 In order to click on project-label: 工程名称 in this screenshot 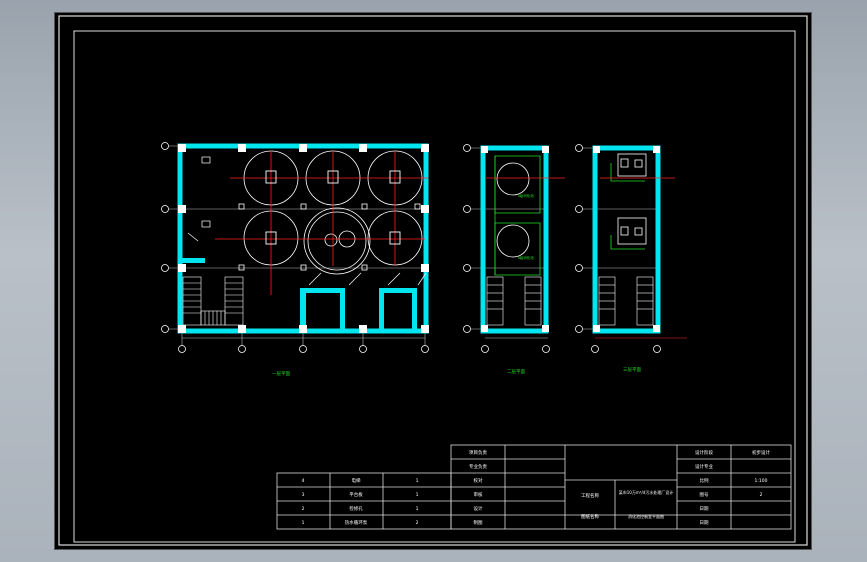, I will do `click(590, 495)`.